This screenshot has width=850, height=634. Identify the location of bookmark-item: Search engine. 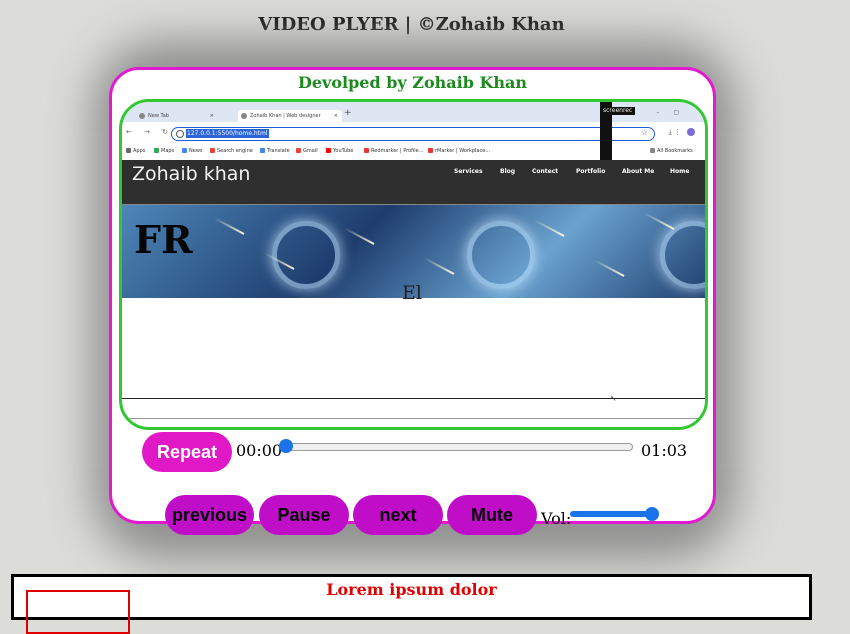
(231, 151).